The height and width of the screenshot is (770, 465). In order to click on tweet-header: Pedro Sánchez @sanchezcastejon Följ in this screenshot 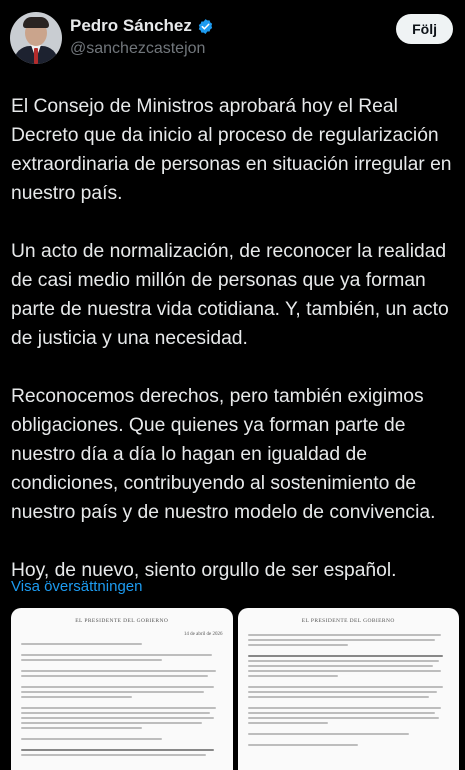, I will do `click(232, 39)`.